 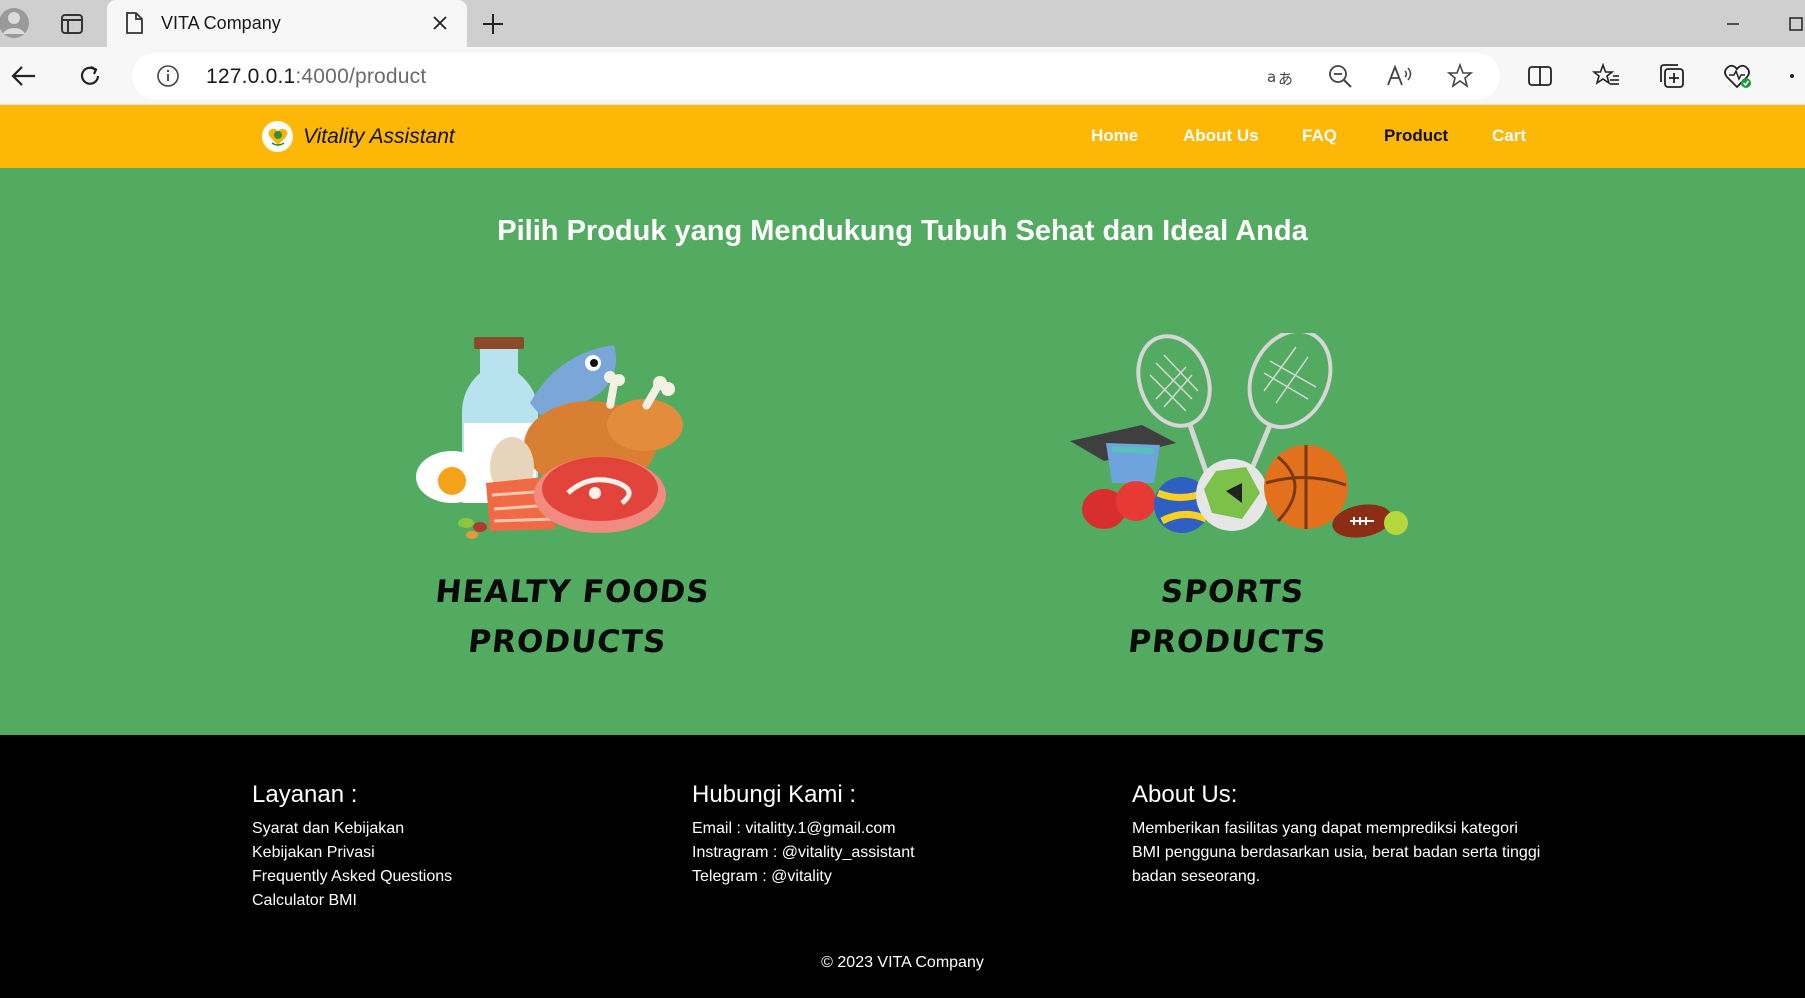 I want to click on nav-link-about-us: About Us, so click(x=1221, y=136).